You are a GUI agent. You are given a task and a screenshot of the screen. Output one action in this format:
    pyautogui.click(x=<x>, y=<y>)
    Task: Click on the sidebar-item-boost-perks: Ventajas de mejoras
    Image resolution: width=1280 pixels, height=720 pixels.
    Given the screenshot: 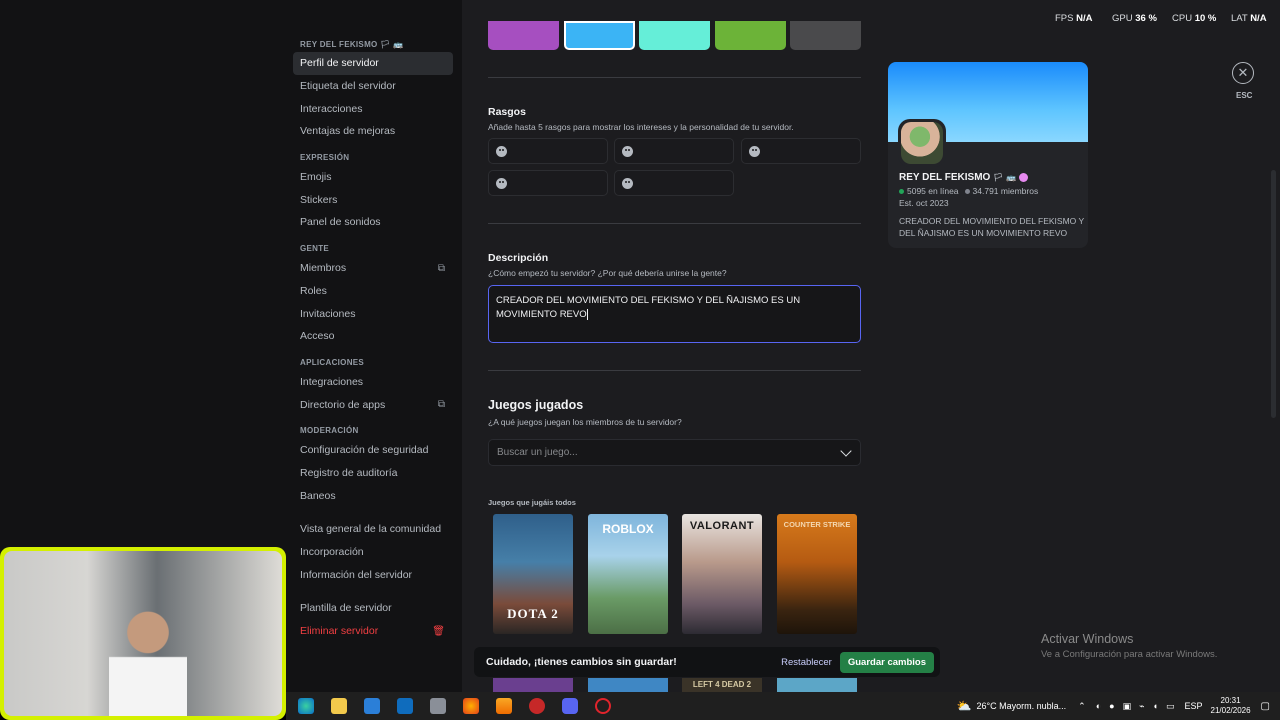 What is the action you would take?
    pyautogui.click(x=373, y=131)
    